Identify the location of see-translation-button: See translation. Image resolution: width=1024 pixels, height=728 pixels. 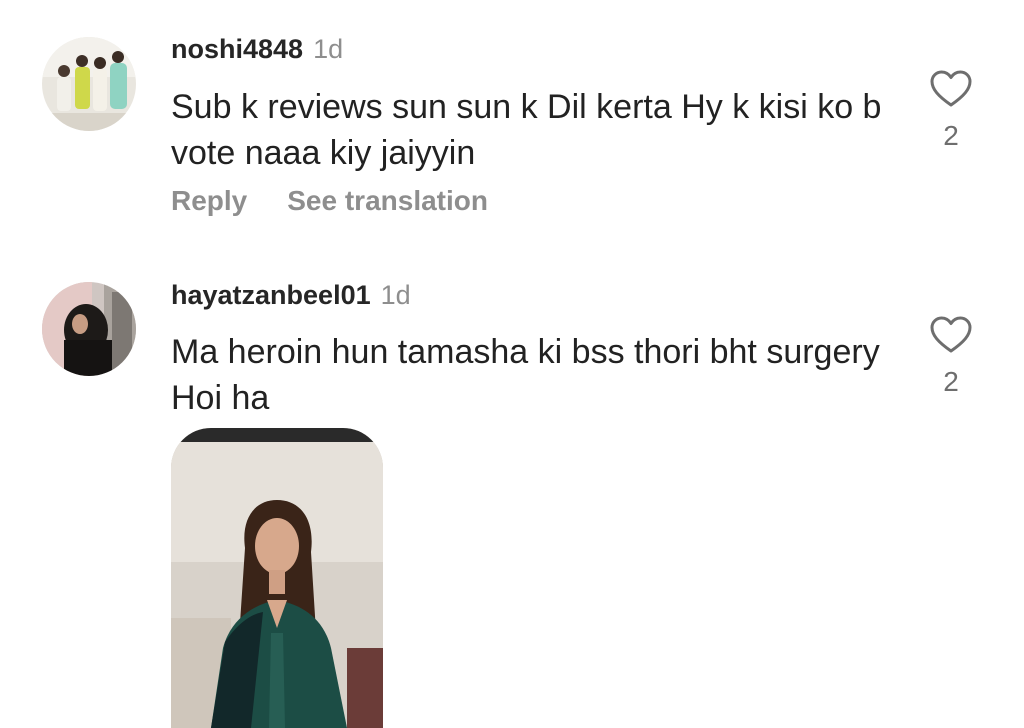
(387, 200).